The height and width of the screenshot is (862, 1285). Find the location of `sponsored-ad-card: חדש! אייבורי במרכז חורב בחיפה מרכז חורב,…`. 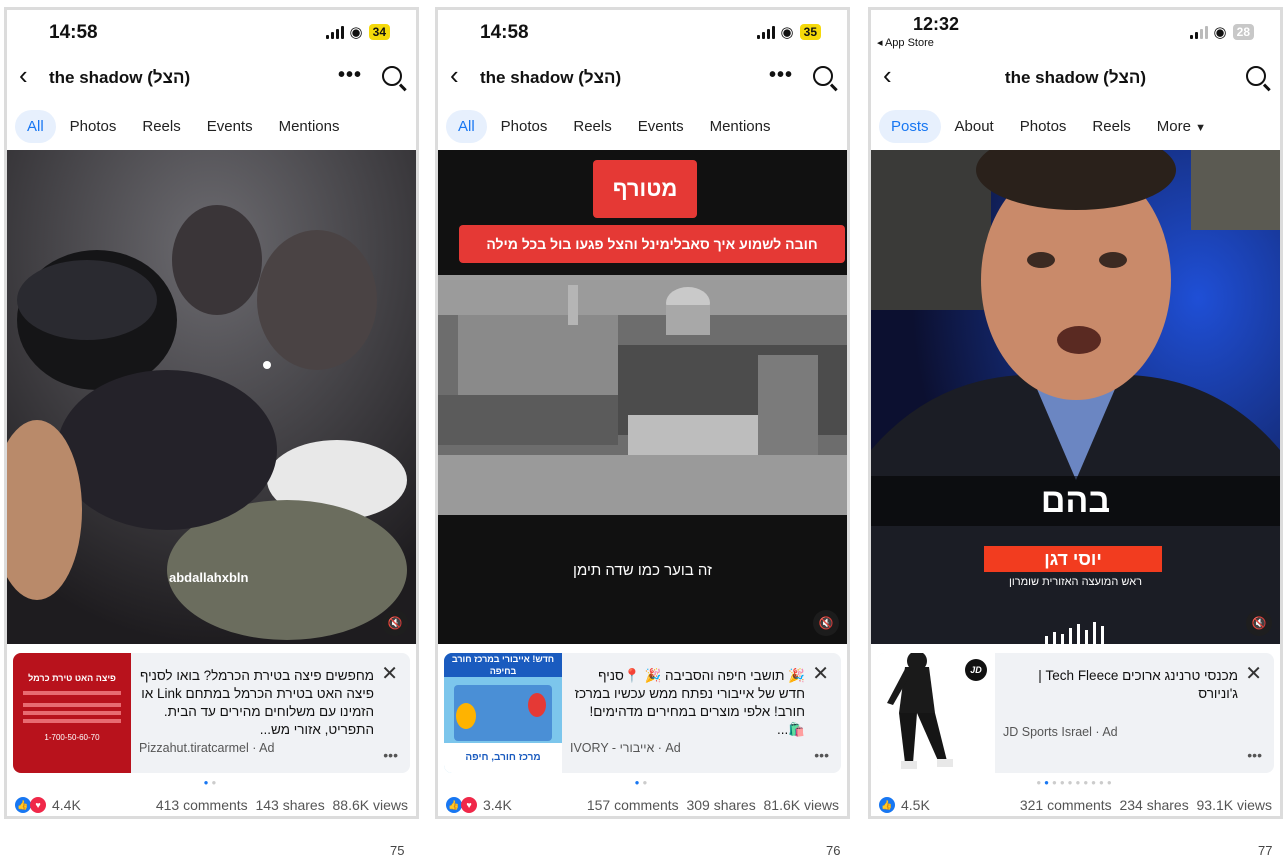

sponsored-ad-card: חדש! אייבורי במרכז חורב בחיפה מרכז חורב,… is located at coordinates (642, 713).